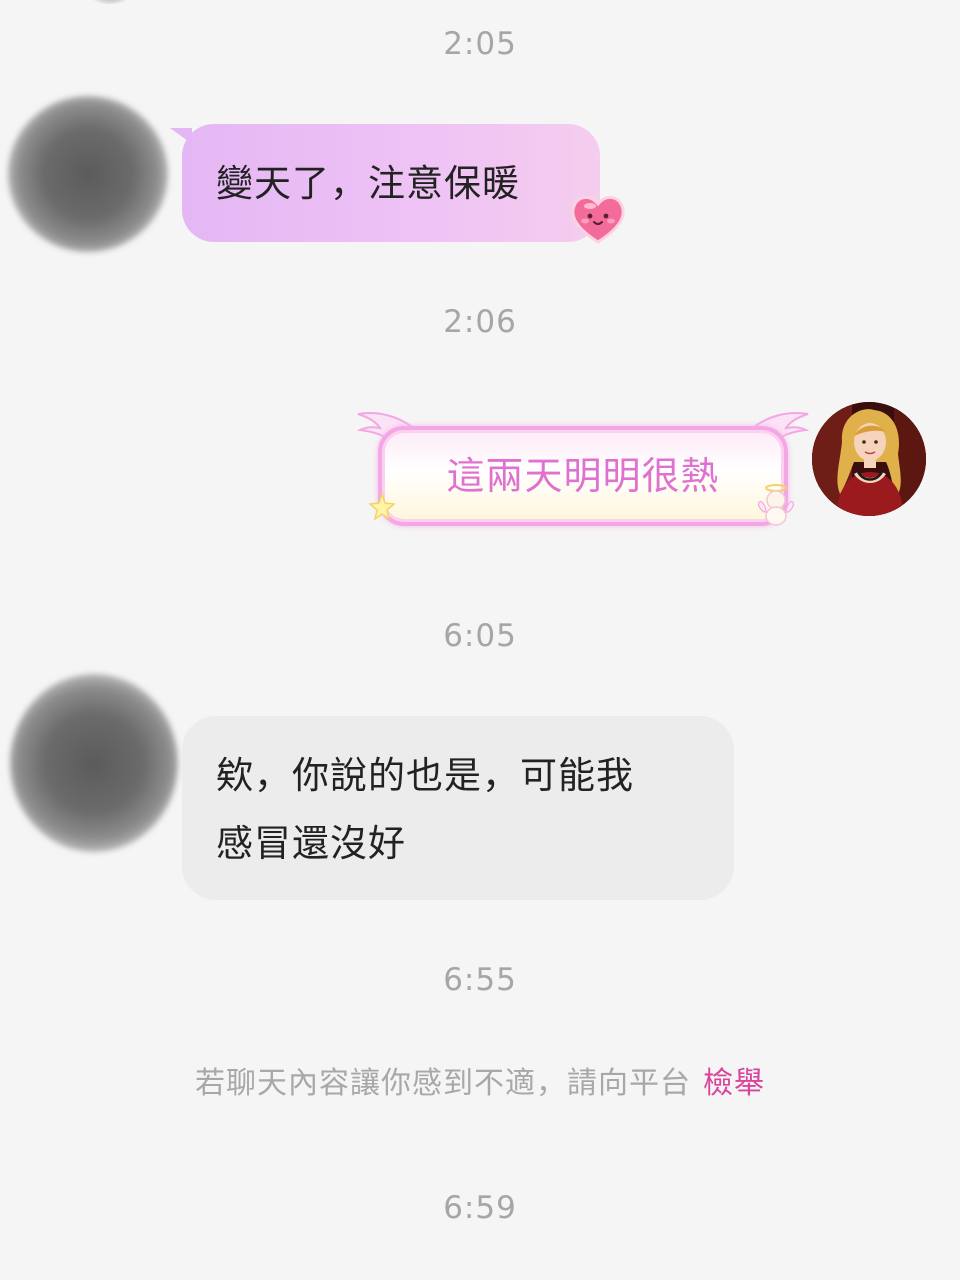 This screenshot has height=1280, width=960. Describe the element at coordinates (311, 843) in the screenshot. I see `message-text-line-2: 感冒還沒好` at that location.